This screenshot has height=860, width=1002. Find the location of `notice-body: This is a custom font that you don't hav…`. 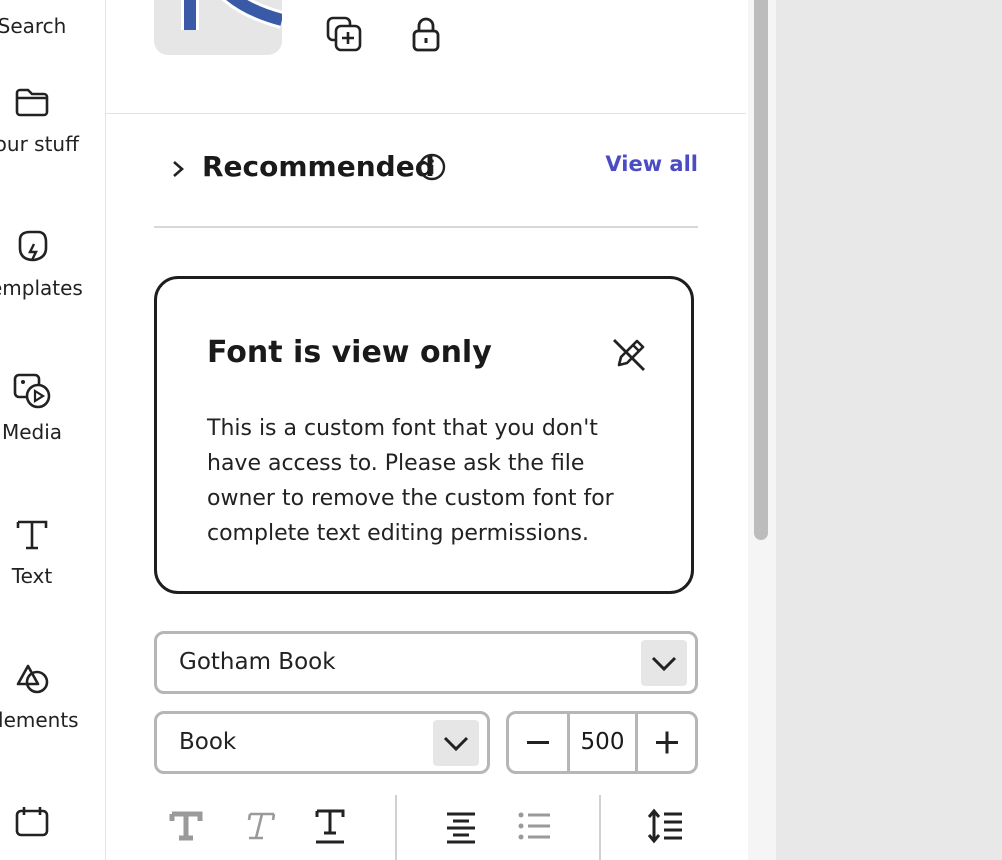

notice-body: This is a custom font that you don't hav… is located at coordinates (410, 481).